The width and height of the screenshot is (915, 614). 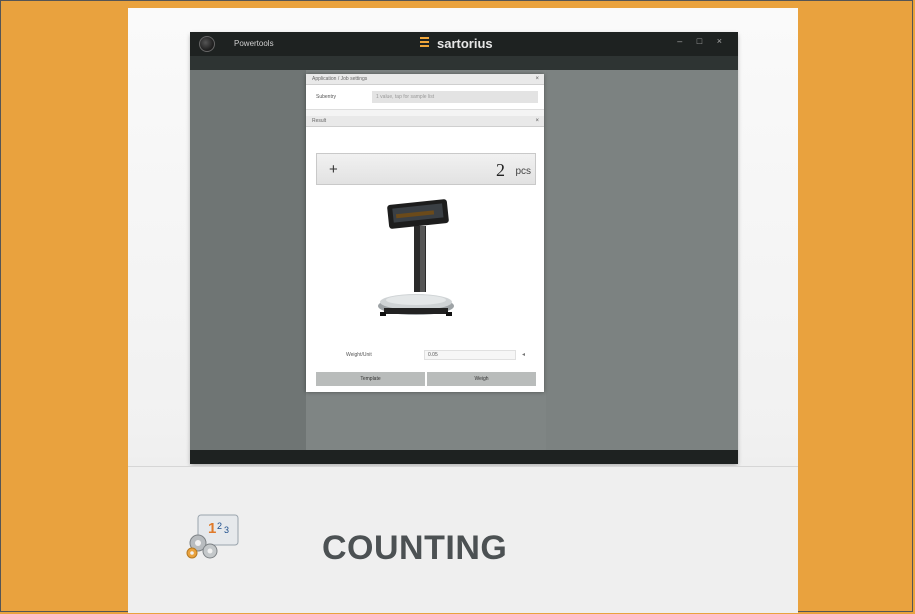 I want to click on count-value: 2, so click(x=500, y=170).